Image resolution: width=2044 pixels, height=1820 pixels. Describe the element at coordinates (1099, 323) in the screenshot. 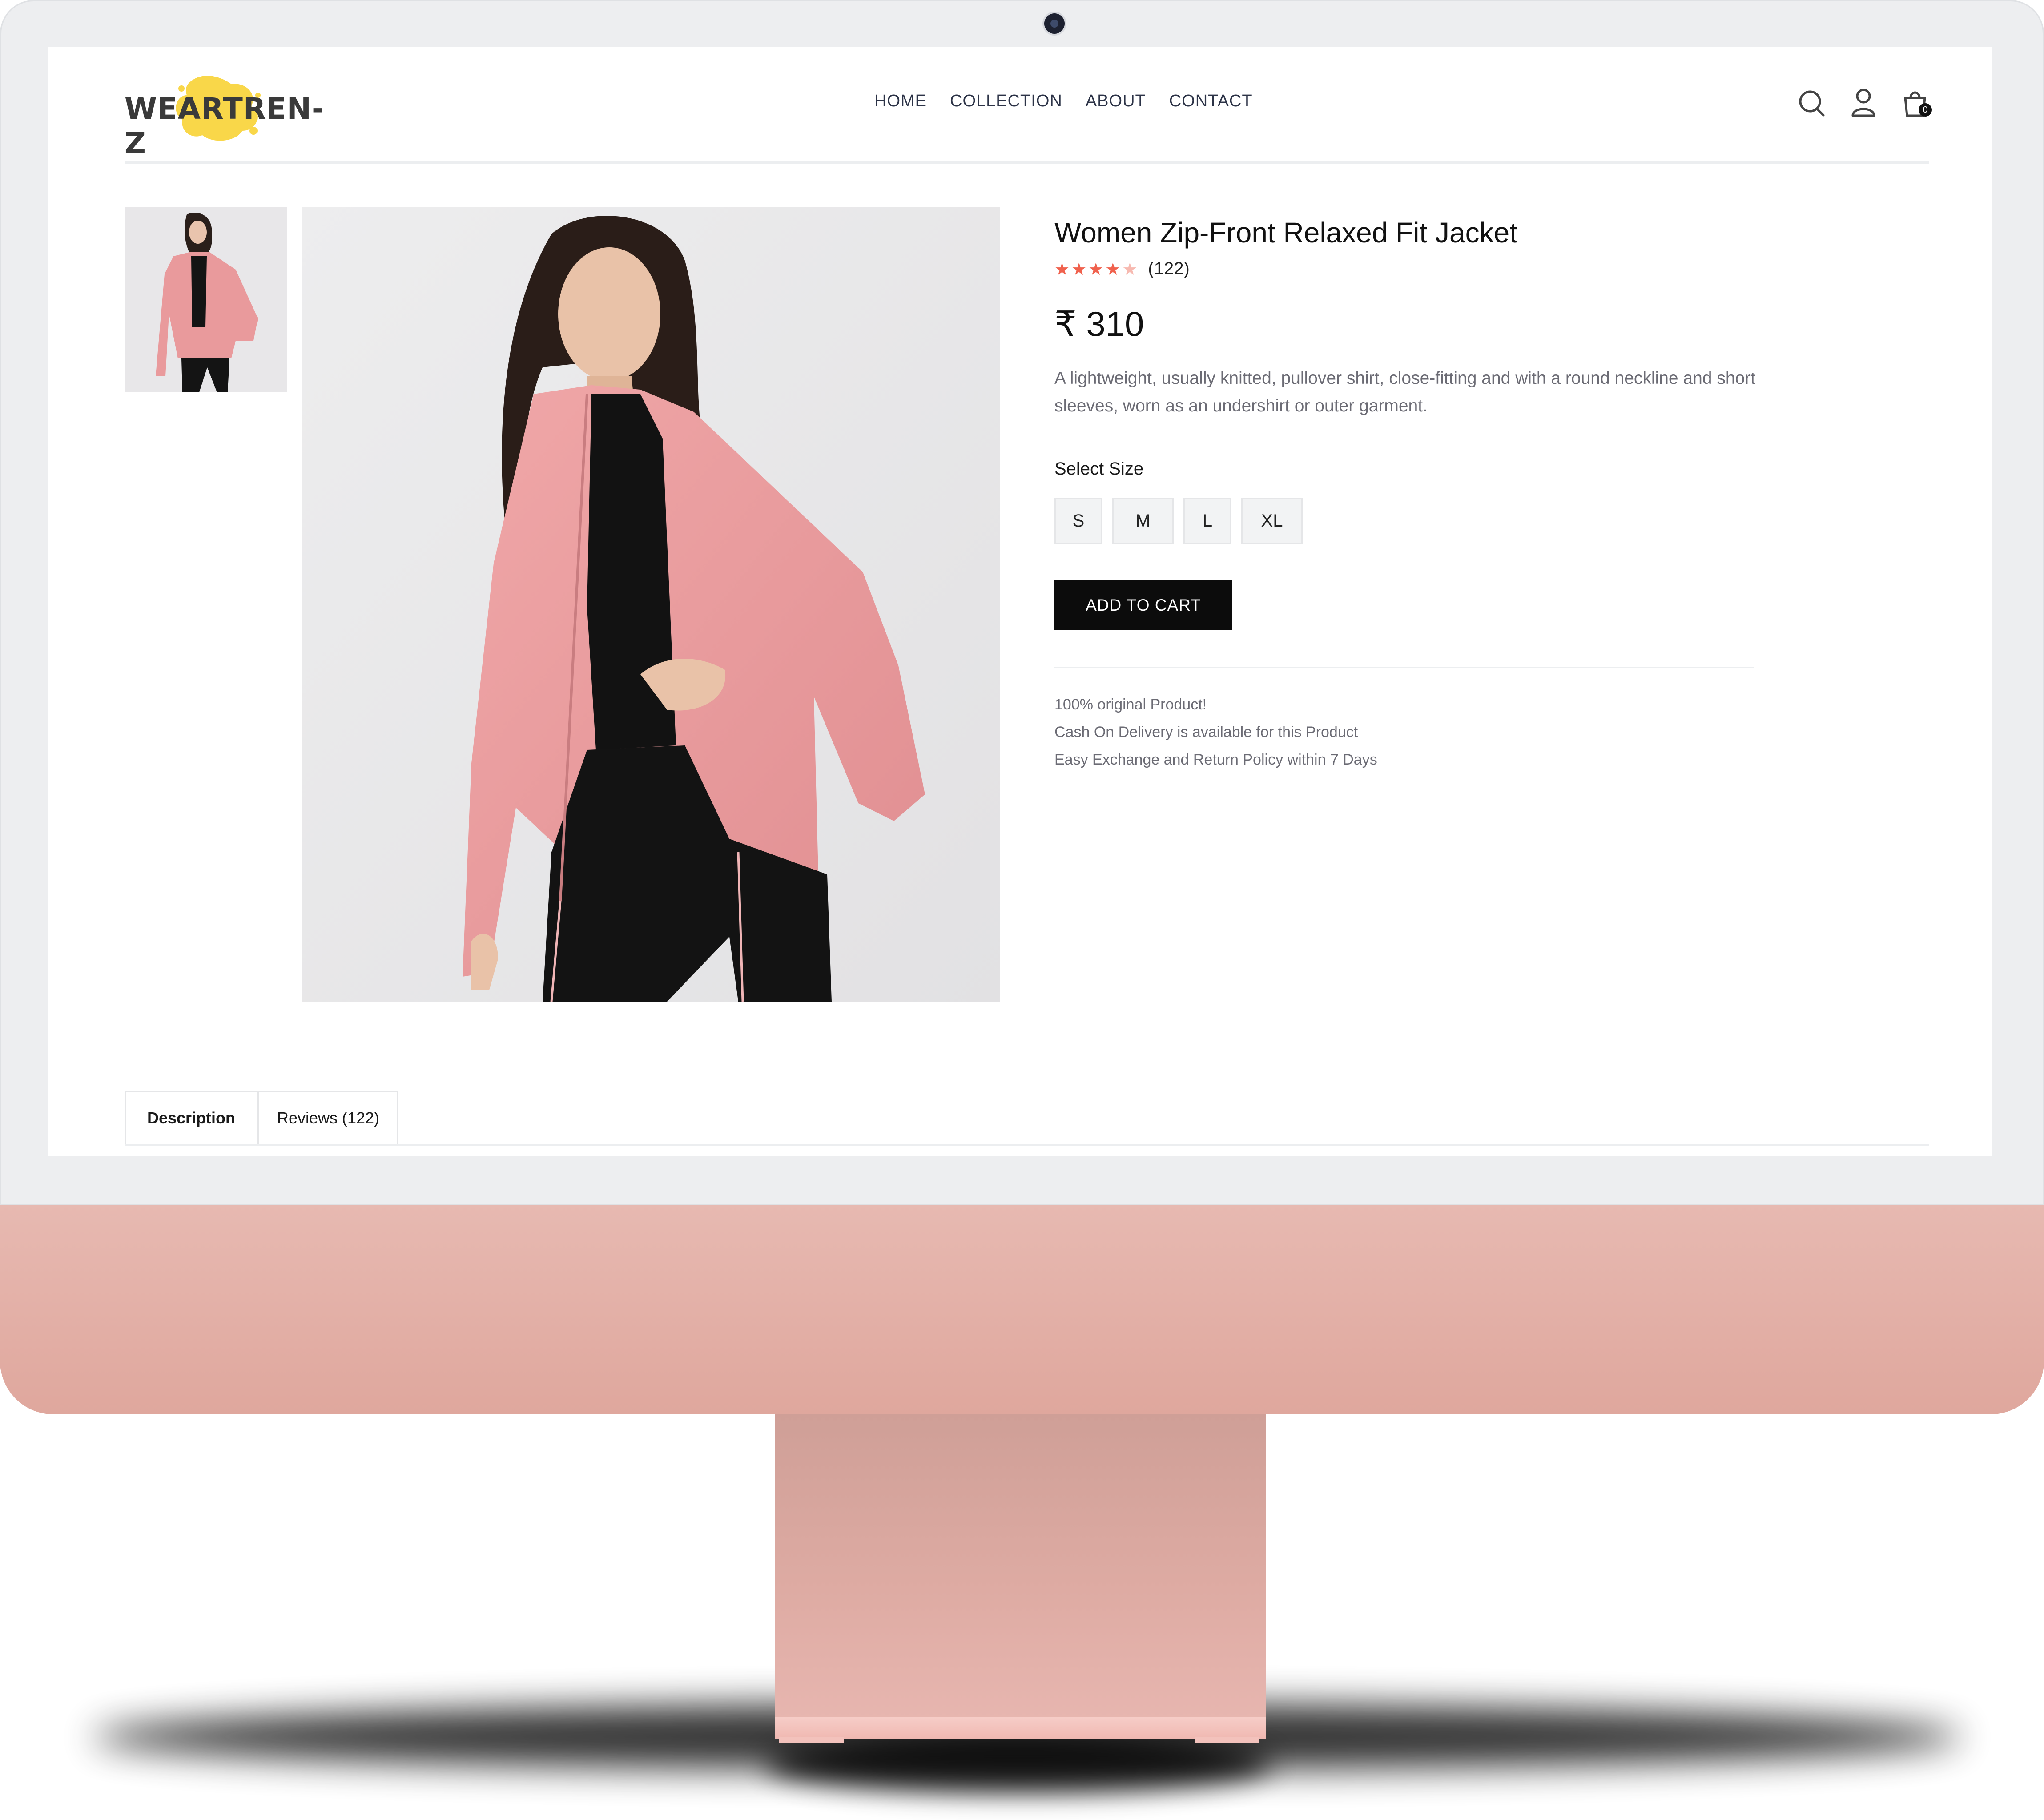

I see `product-price: ₹ 310` at that location.